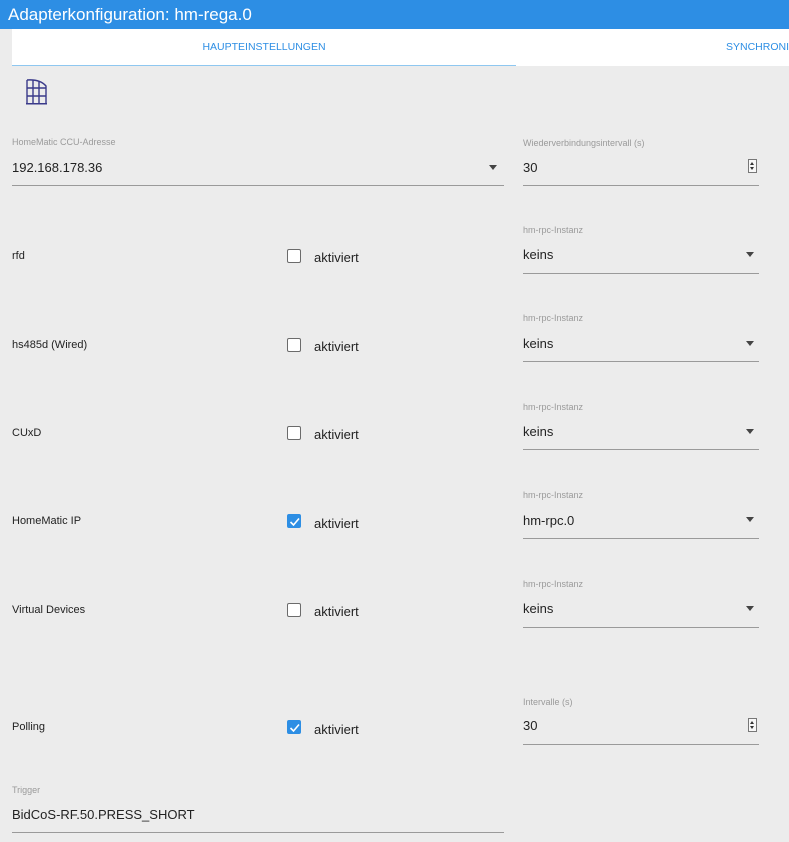 The height and width of the screenshot is (842, 789). What do you see at coordinates (553, 318) in the screenshot?
I see `hs485d-instance-label: hm-rpc-Instanz` at bounding box center [553, 318].